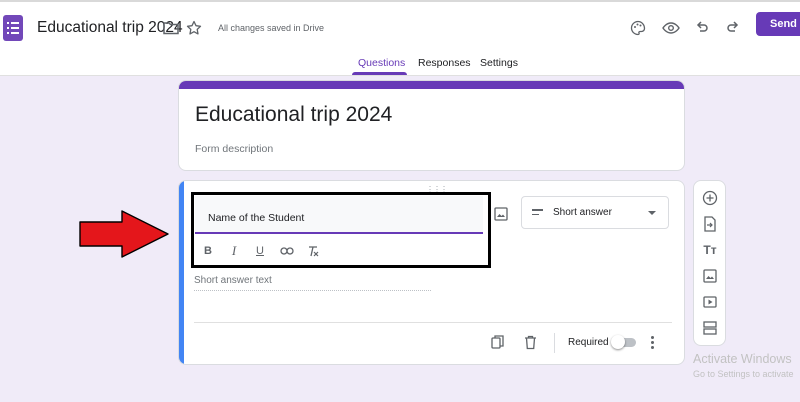 This screenshot has width=800, height=402. Describe the element at coordinates (171, 28) in the screenshot. I see `folder-icon` at that location.